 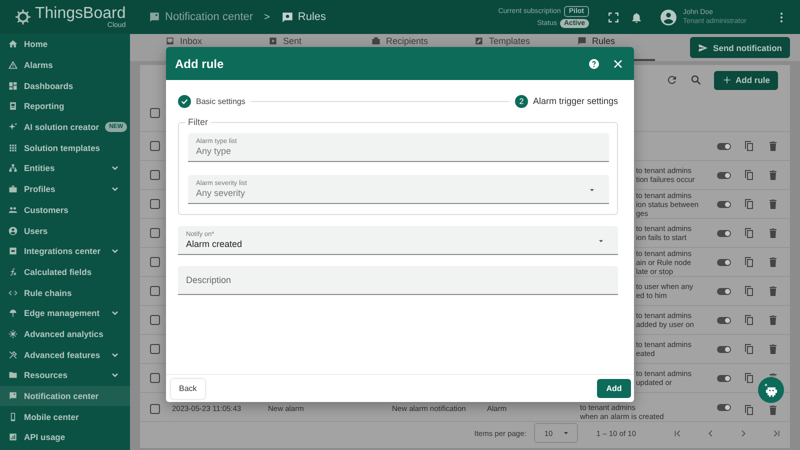 I want to click on step-label: Alarm trigger settings, so click(x=575, y=101).